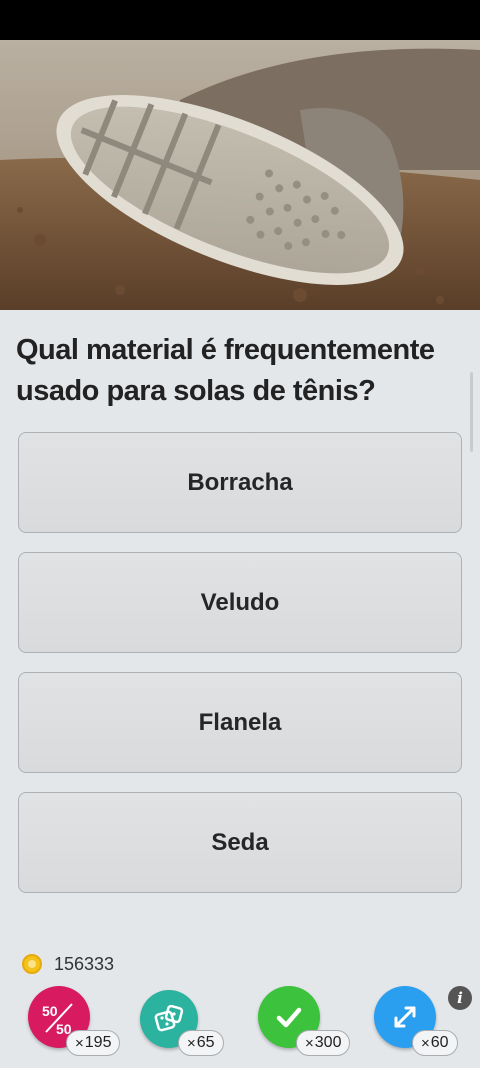  What do you see at coordinates (84, 963) in the screenshot?
I see `coin-count: 156333` at bounding box center [84, 963].